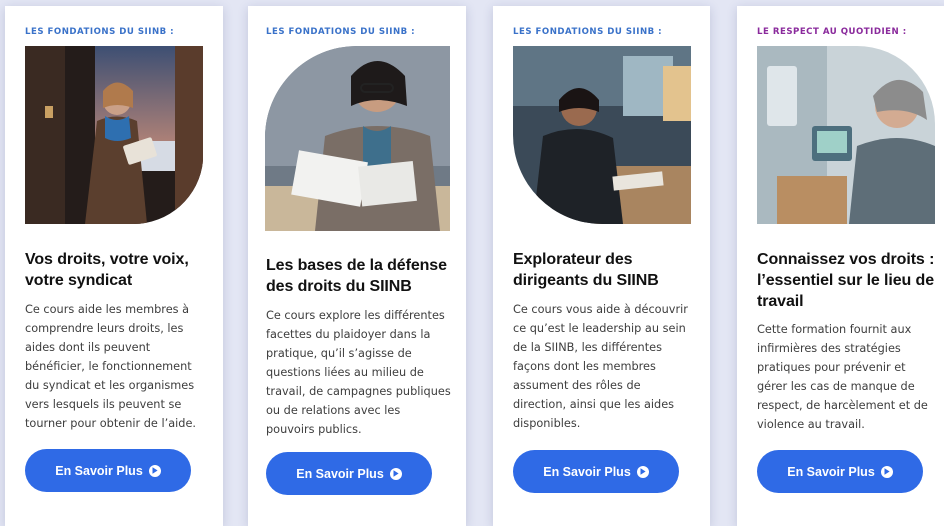 This screenshot has width=944, height=526. Describe the element at coordinates (586, 270) in the screenshot. I see `card-title: Explorateur des dirigeants du SIINB` at that location.